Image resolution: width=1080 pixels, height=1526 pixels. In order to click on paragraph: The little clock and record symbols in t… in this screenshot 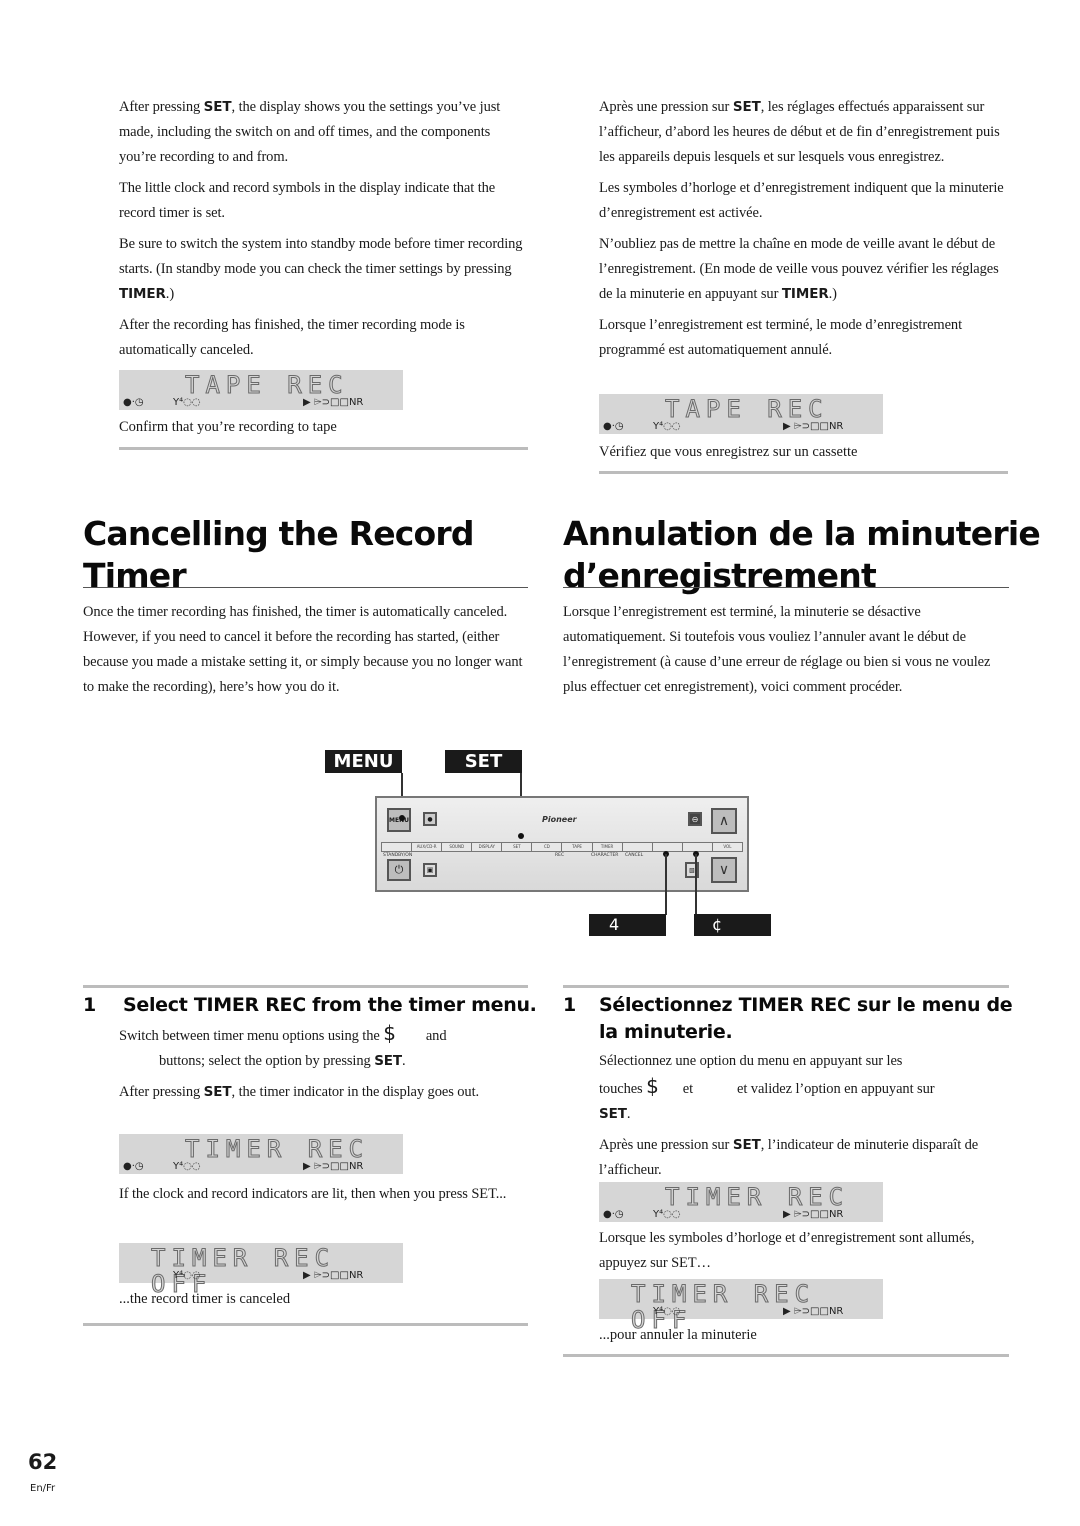, I will do `click(307, 200)`.